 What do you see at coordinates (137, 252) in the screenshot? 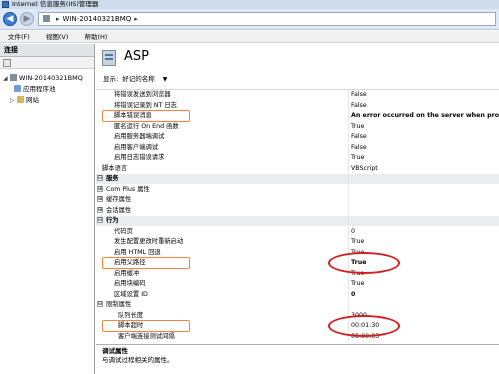
I see `property-name: 启用 HTML 回退` at bounding box center [137, 252].